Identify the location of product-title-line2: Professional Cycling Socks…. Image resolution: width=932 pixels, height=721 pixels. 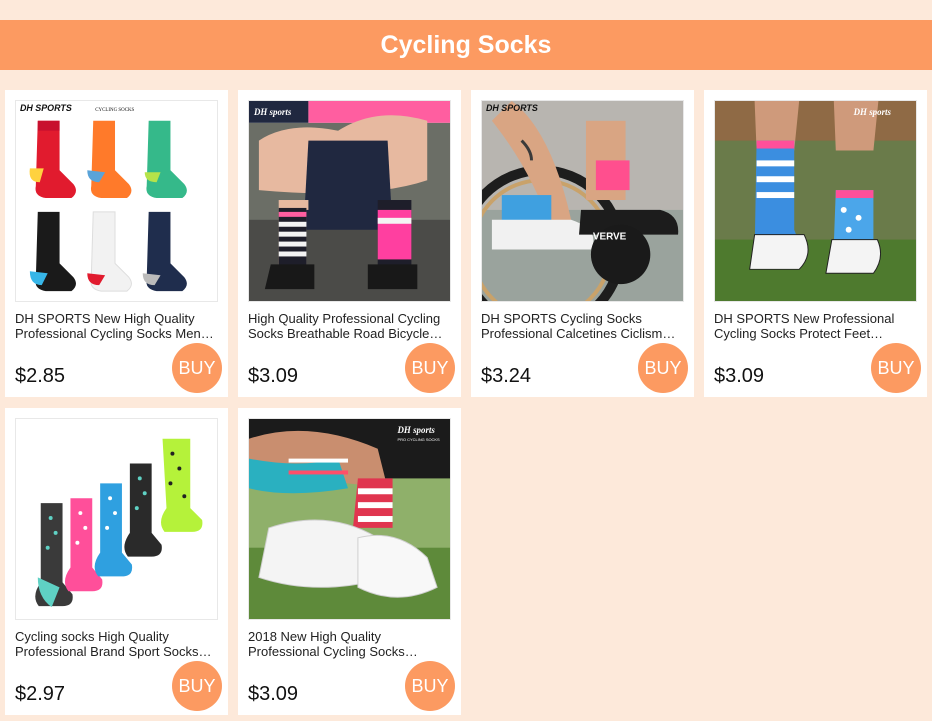
(333, 651).